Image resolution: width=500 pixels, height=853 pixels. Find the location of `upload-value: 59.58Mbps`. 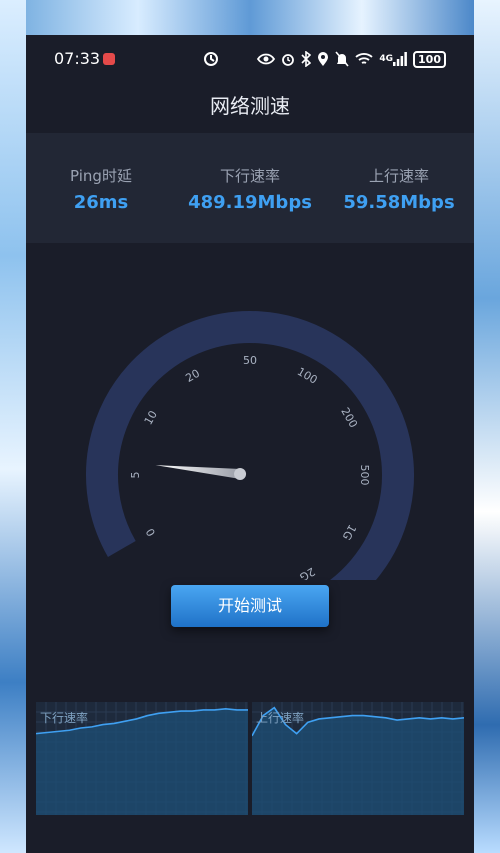

upload-value: 59.58Mbps is located at coordinates (399, 202).